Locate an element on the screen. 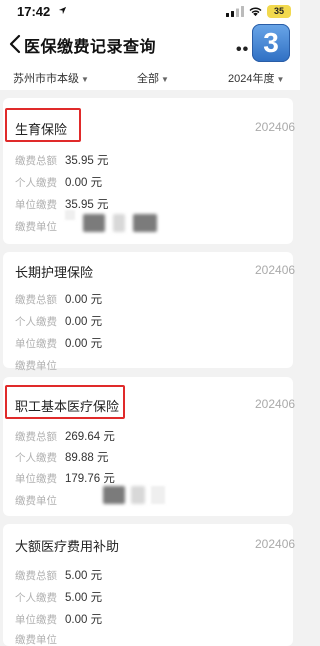 The image size is (320, 646). region-filter: 苏州市市本级 ▼ is located at coordinates (51, 78).